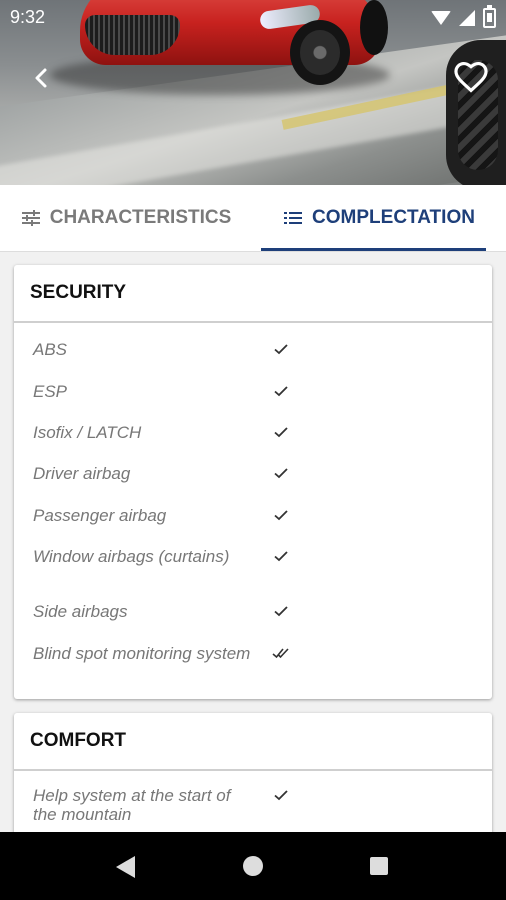  I want to click on list-item: ABS, so click(151, 349).